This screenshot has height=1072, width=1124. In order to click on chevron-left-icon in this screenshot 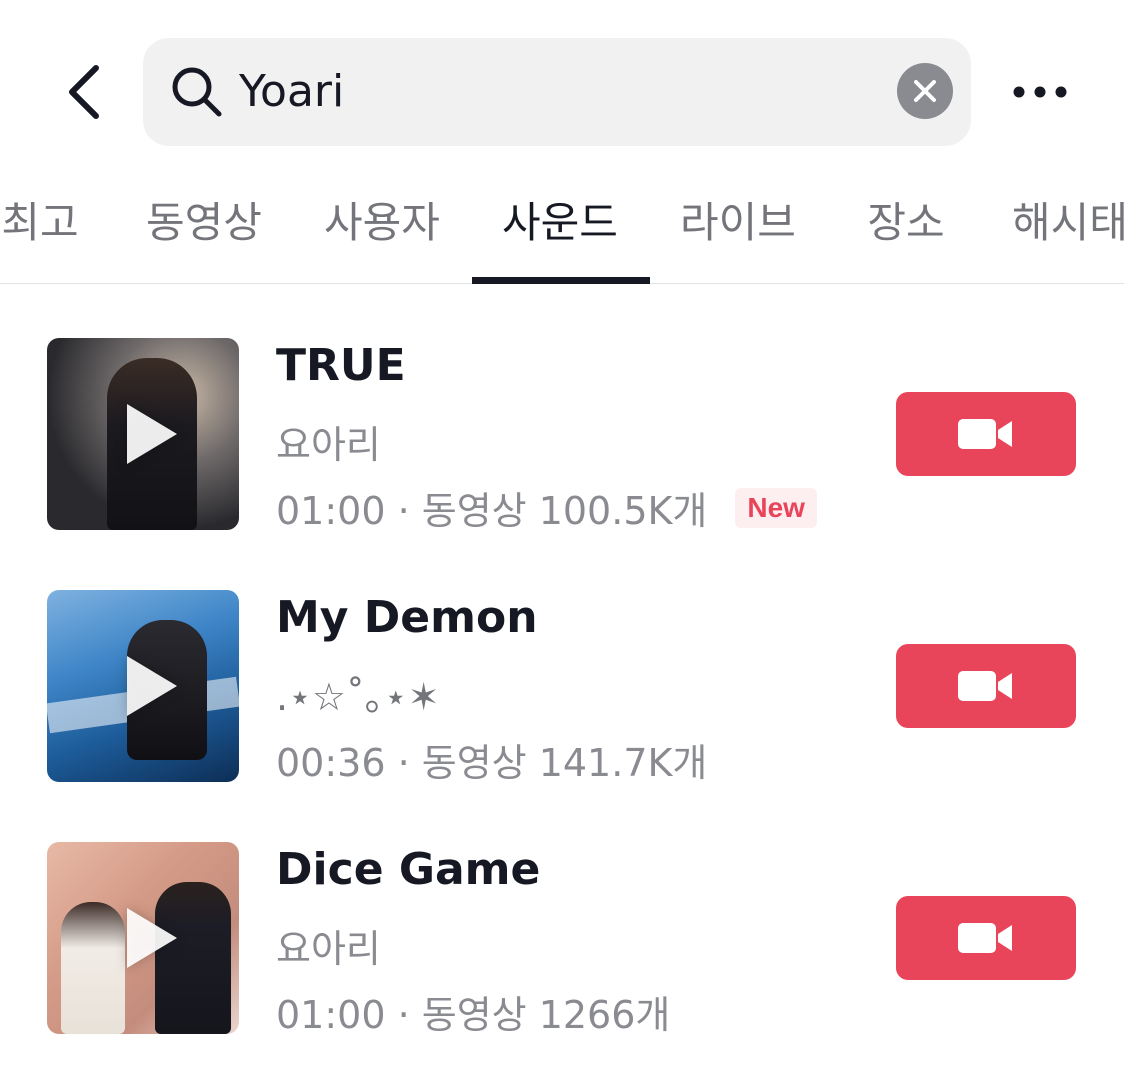, I will do `click(84, 92)`.